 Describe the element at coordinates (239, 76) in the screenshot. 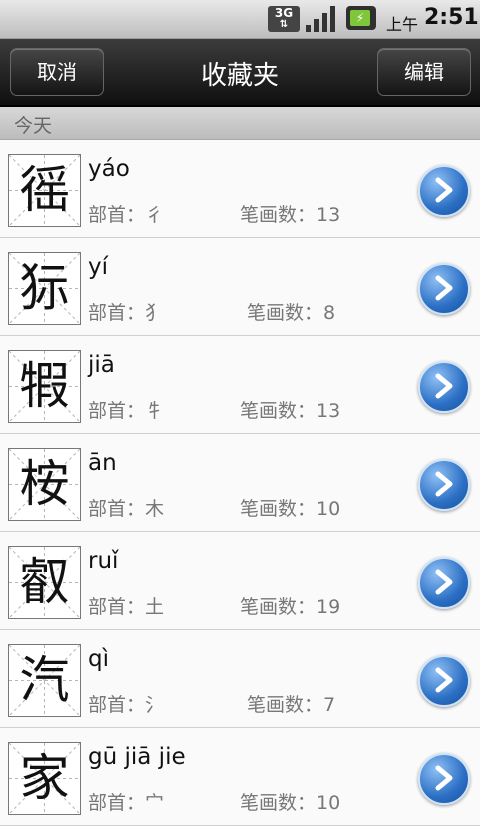

I see `page-title: 收藏夹` at that location.